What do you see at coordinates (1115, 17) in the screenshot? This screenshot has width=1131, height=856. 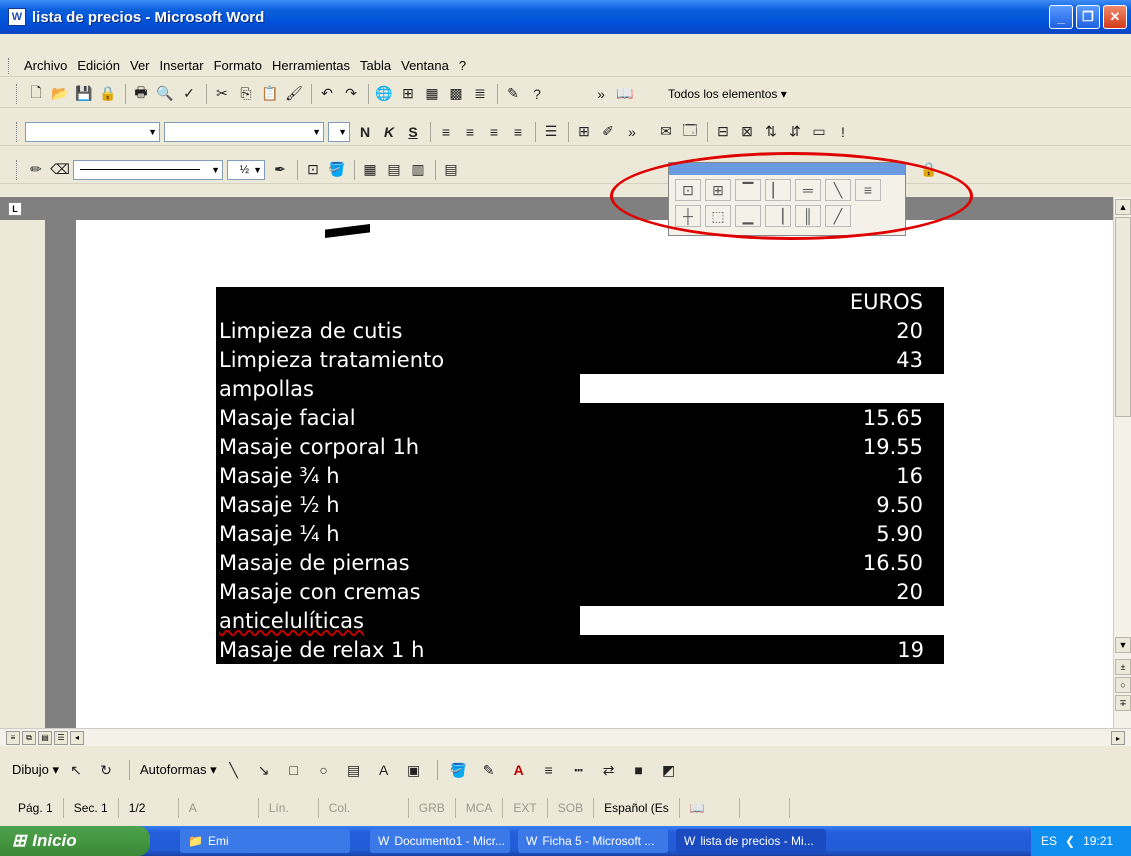 I see `close-button: ✕` at bounding box center [1115, 17].